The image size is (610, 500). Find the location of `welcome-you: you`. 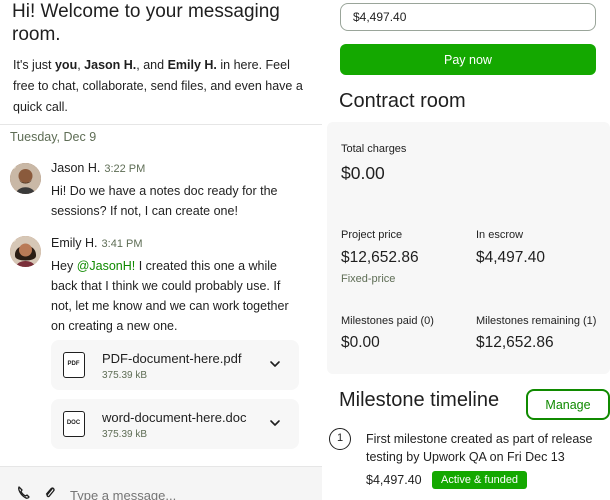

welcome-you: you is located at coordinates (66, 65).